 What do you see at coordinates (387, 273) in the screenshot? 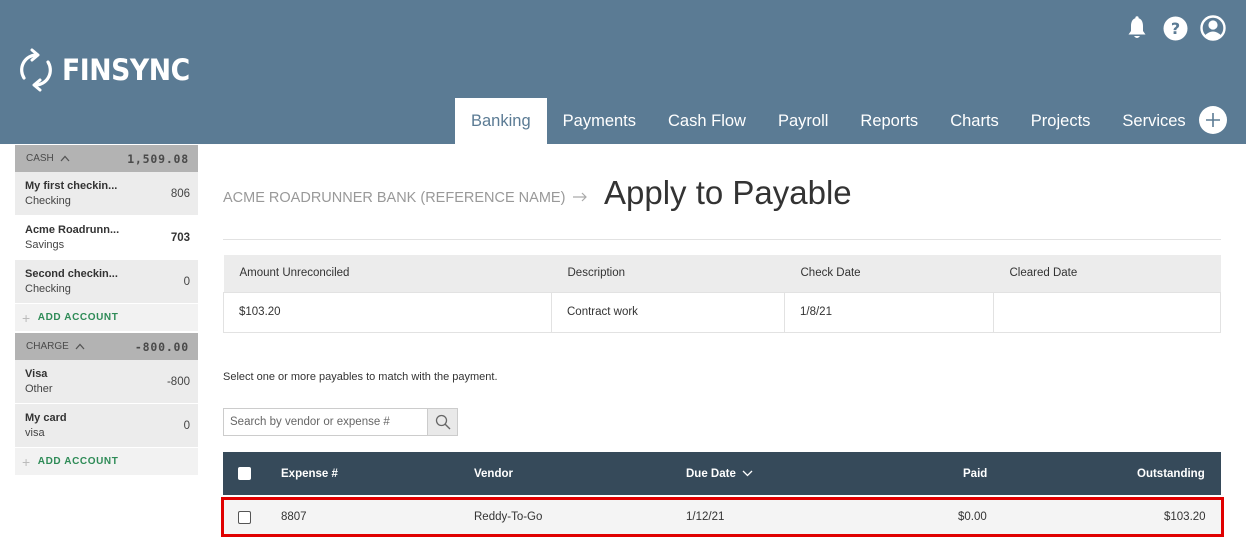
I see `header-amount-unreconciled: Amount Unreconciled` at bounding box center [387, 273].